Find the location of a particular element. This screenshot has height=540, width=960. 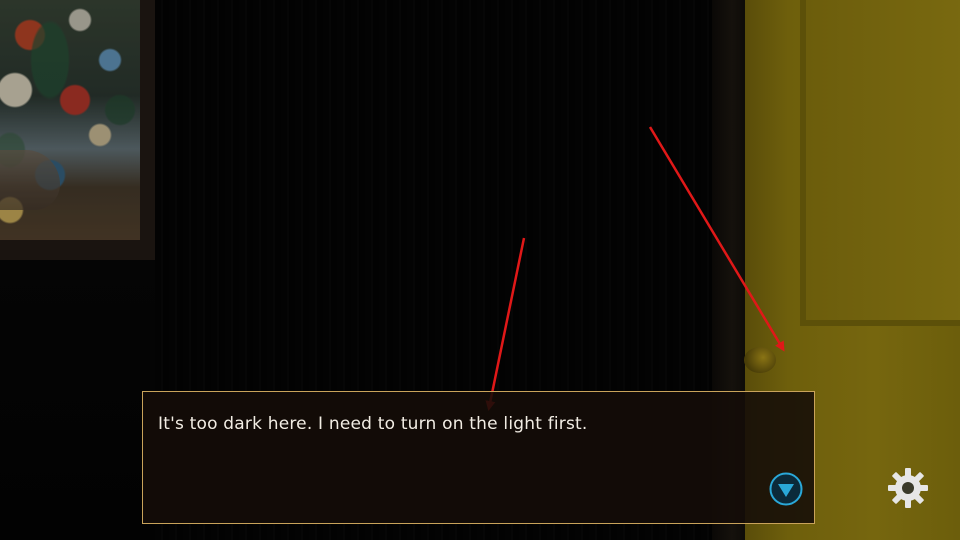

next-arrow-icon is located at coordinates (786, 489).